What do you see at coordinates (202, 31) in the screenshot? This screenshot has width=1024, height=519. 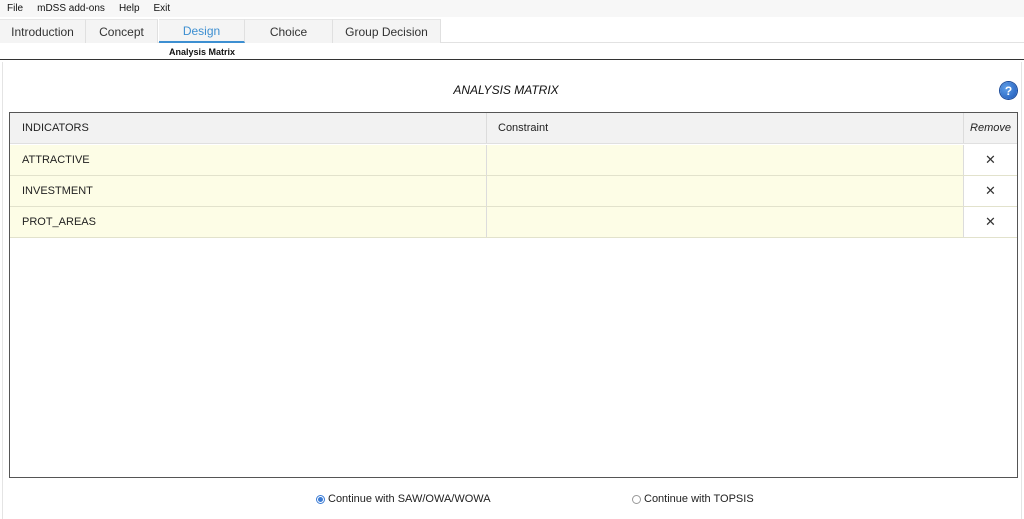 I see `tab-design: Design` at bounding box center [202, 31].